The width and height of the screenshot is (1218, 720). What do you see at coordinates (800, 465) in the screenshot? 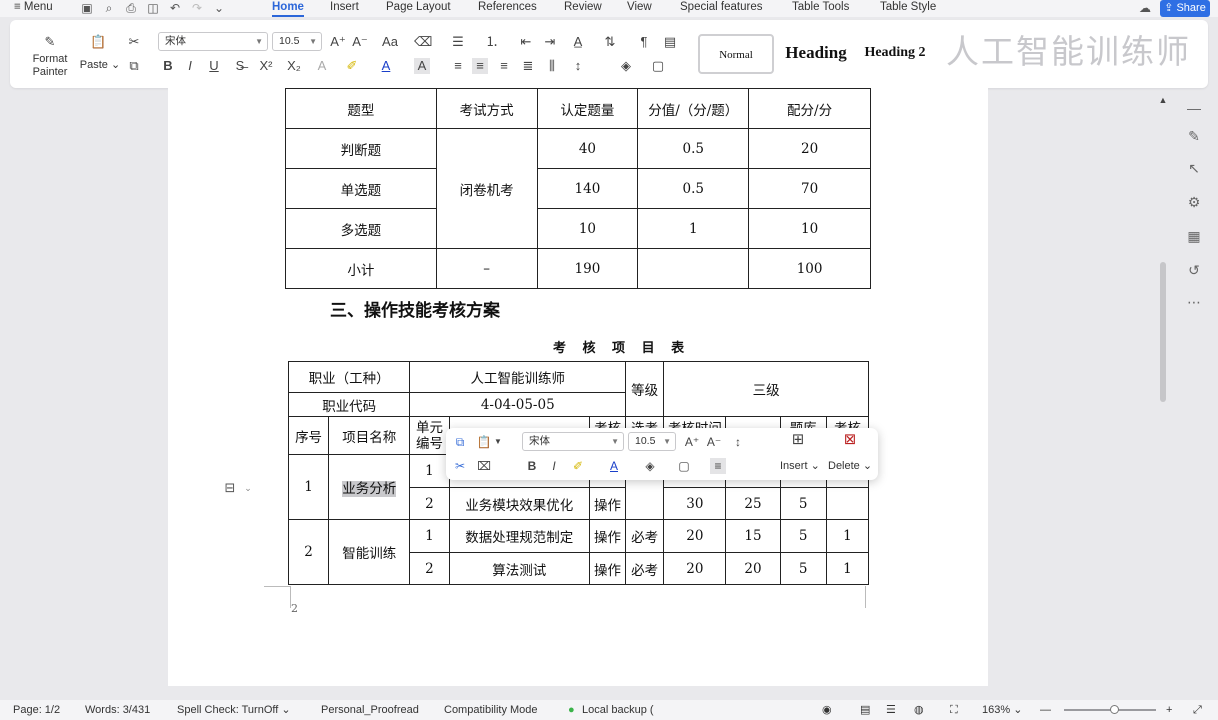
I see `insert-button: Insert ⌄` at bounding box center [800, 465].